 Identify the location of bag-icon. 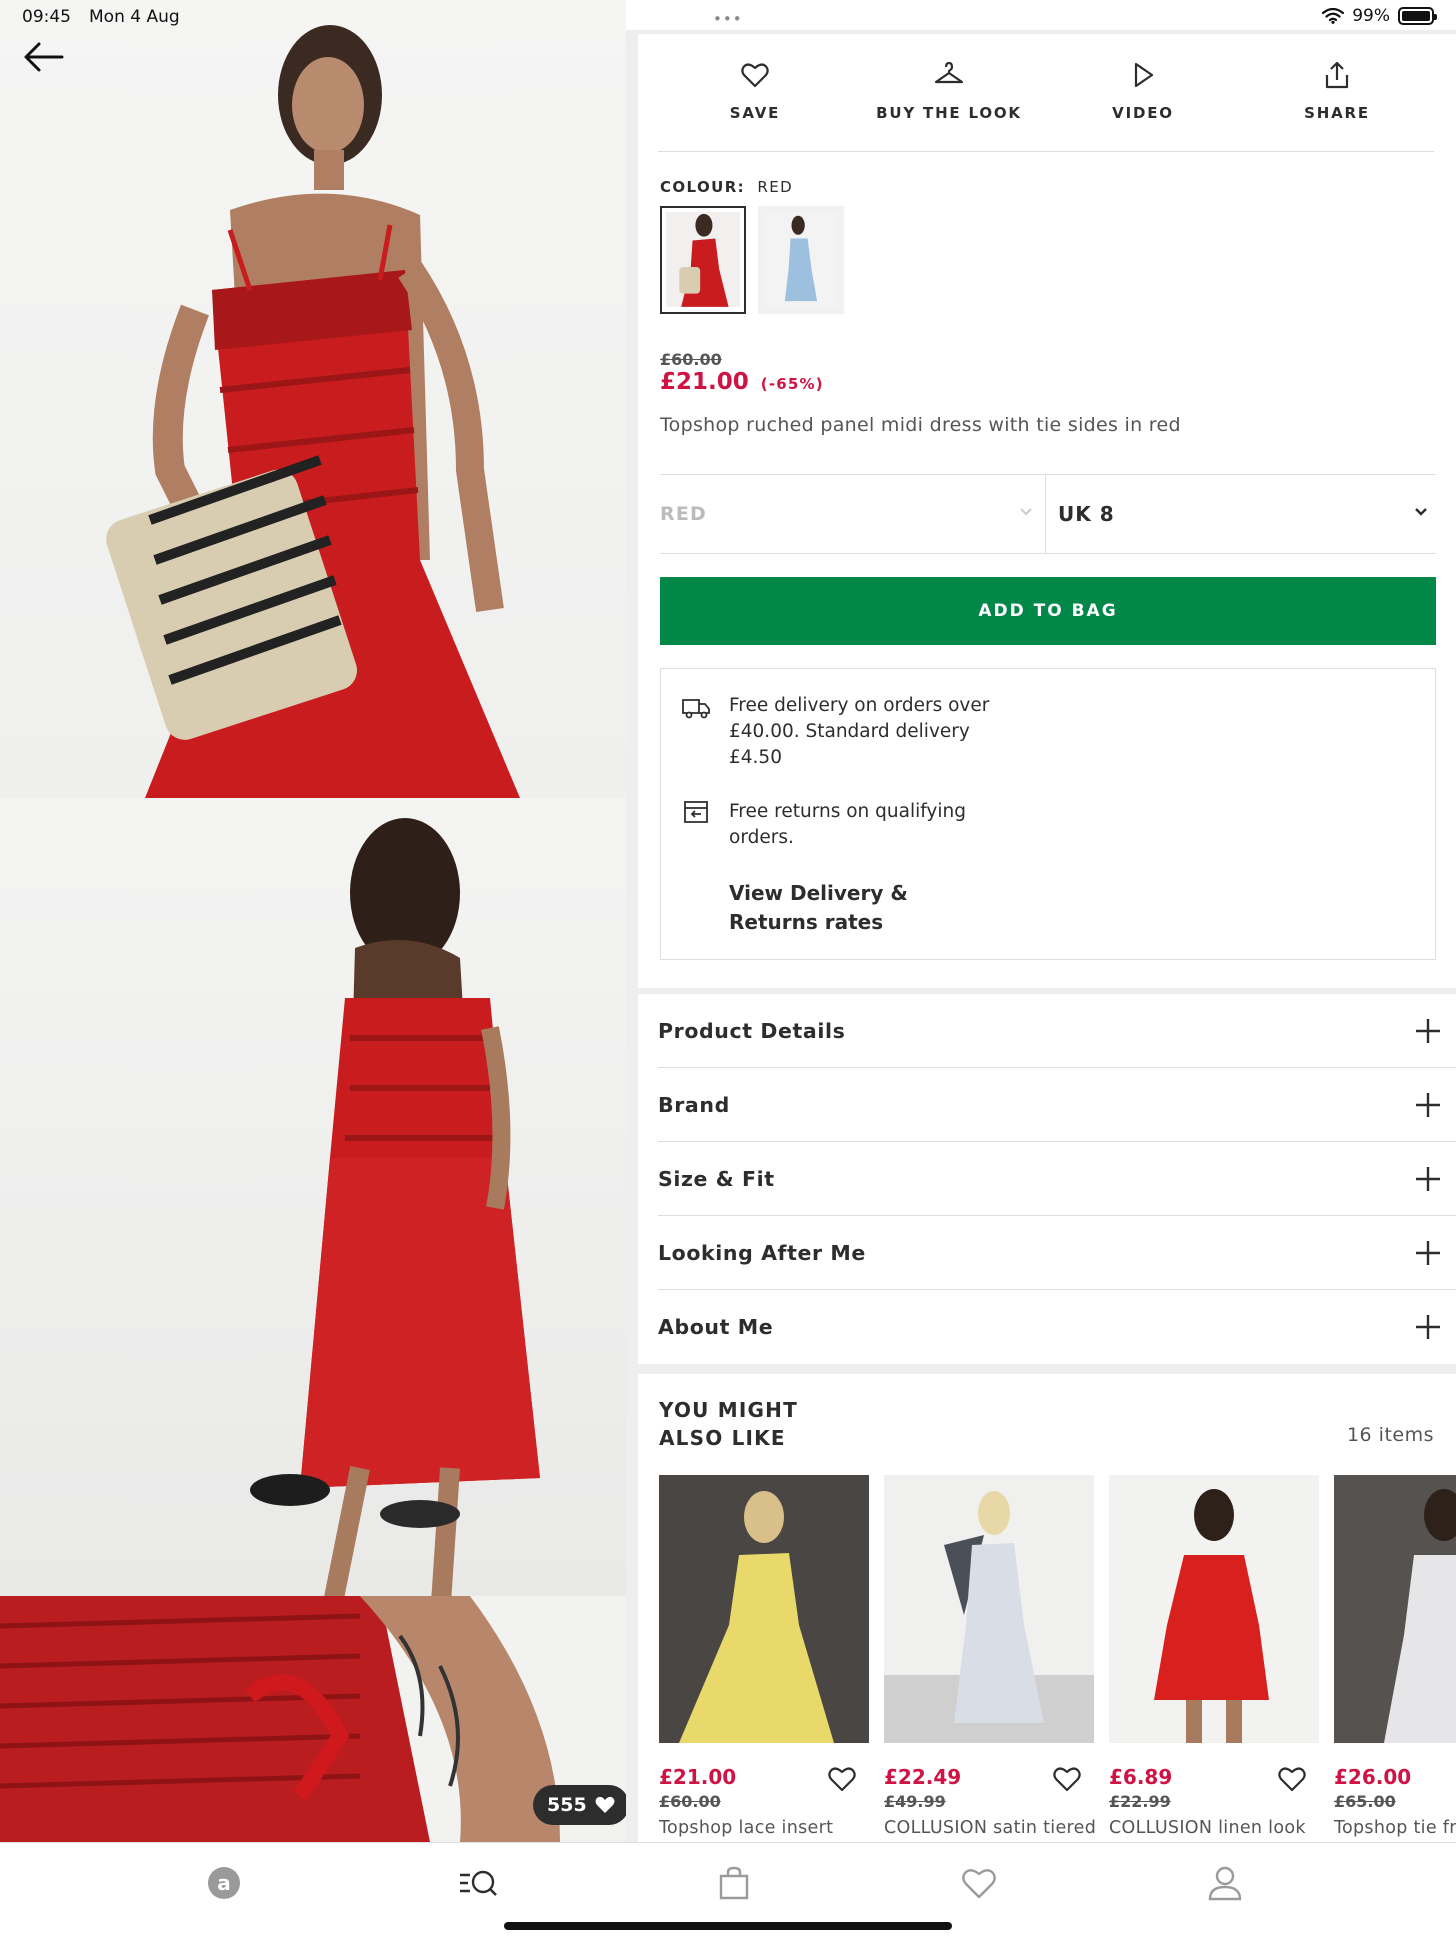
(734, 1883).